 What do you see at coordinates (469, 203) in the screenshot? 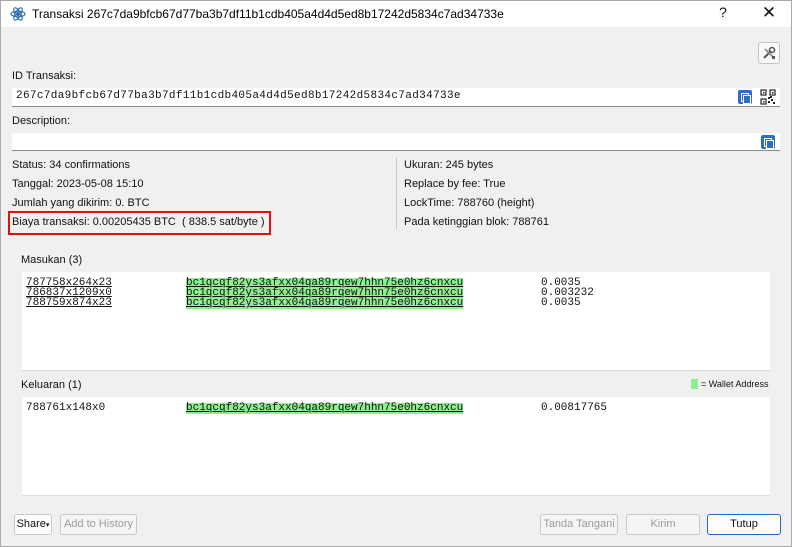
I see `locktime-text: LockTime: 788760 (height)` at bounding box center [469, 203].